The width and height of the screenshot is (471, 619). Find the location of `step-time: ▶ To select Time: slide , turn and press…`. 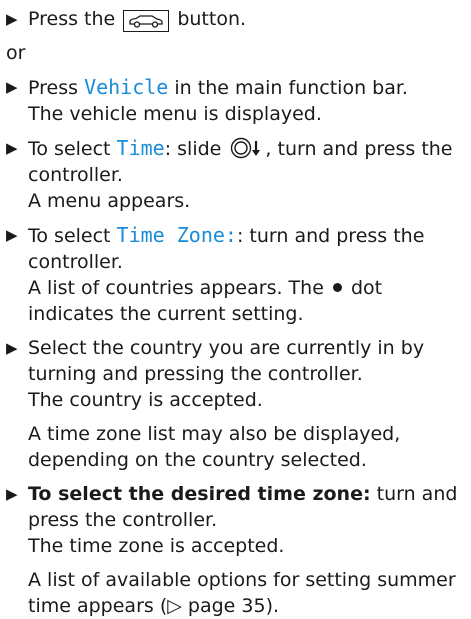

step-time: ▶ To select Time: slide , turn and press… is located at coordinates (235, 174).